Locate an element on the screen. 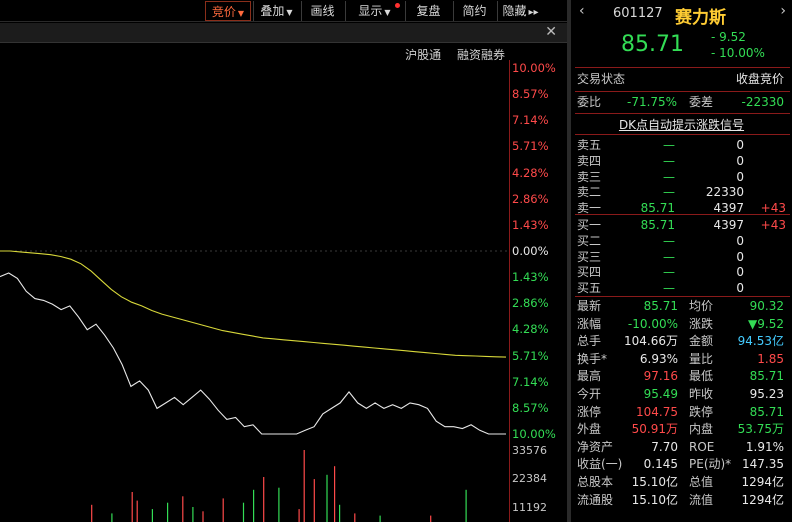 This screenshot has height=522, width=792. order-book-label: 买四 is located at coordinates (589, 272).